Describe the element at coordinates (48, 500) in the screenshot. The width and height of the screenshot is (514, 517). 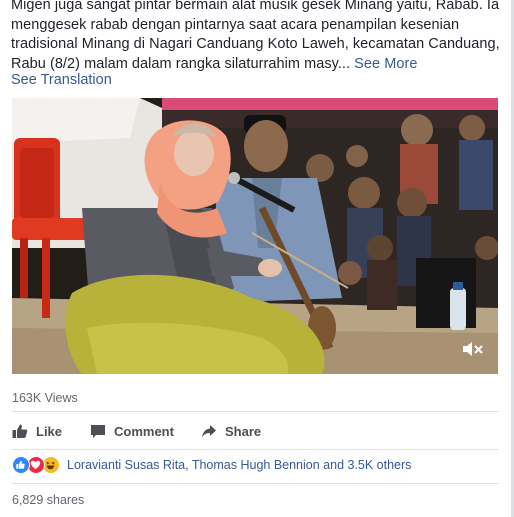
I see `share-count: 6,829 shares` at that location.